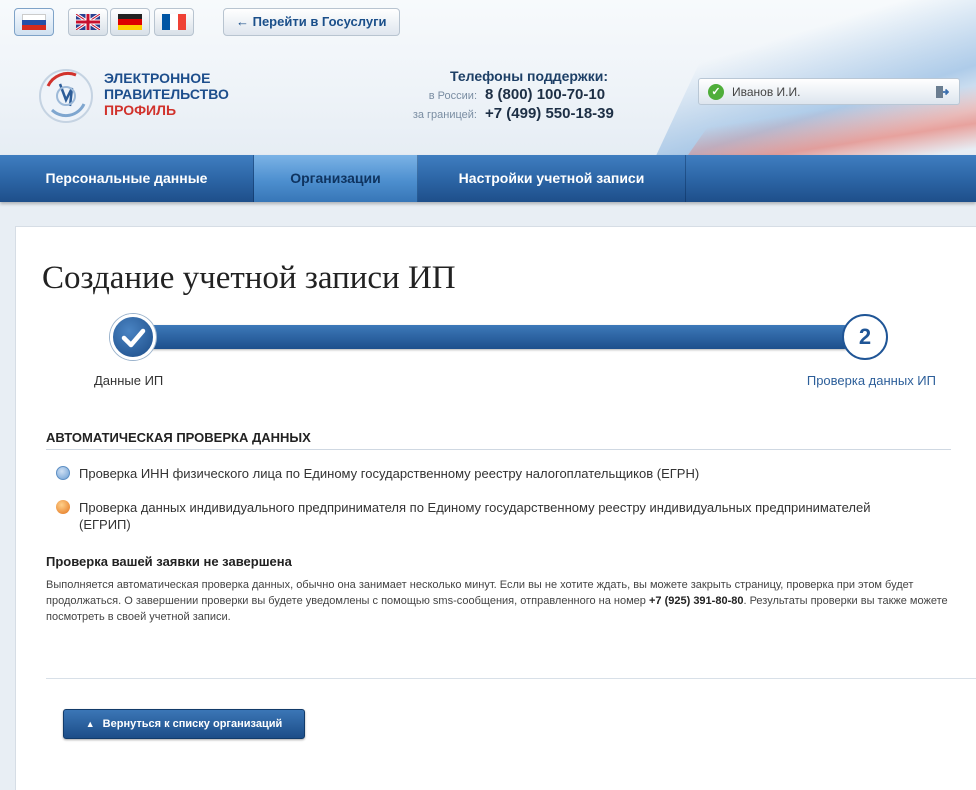 The width and height of the screenshot is (976, 790). I want to click on abroad-caption: за границей:, so click(444, 115).